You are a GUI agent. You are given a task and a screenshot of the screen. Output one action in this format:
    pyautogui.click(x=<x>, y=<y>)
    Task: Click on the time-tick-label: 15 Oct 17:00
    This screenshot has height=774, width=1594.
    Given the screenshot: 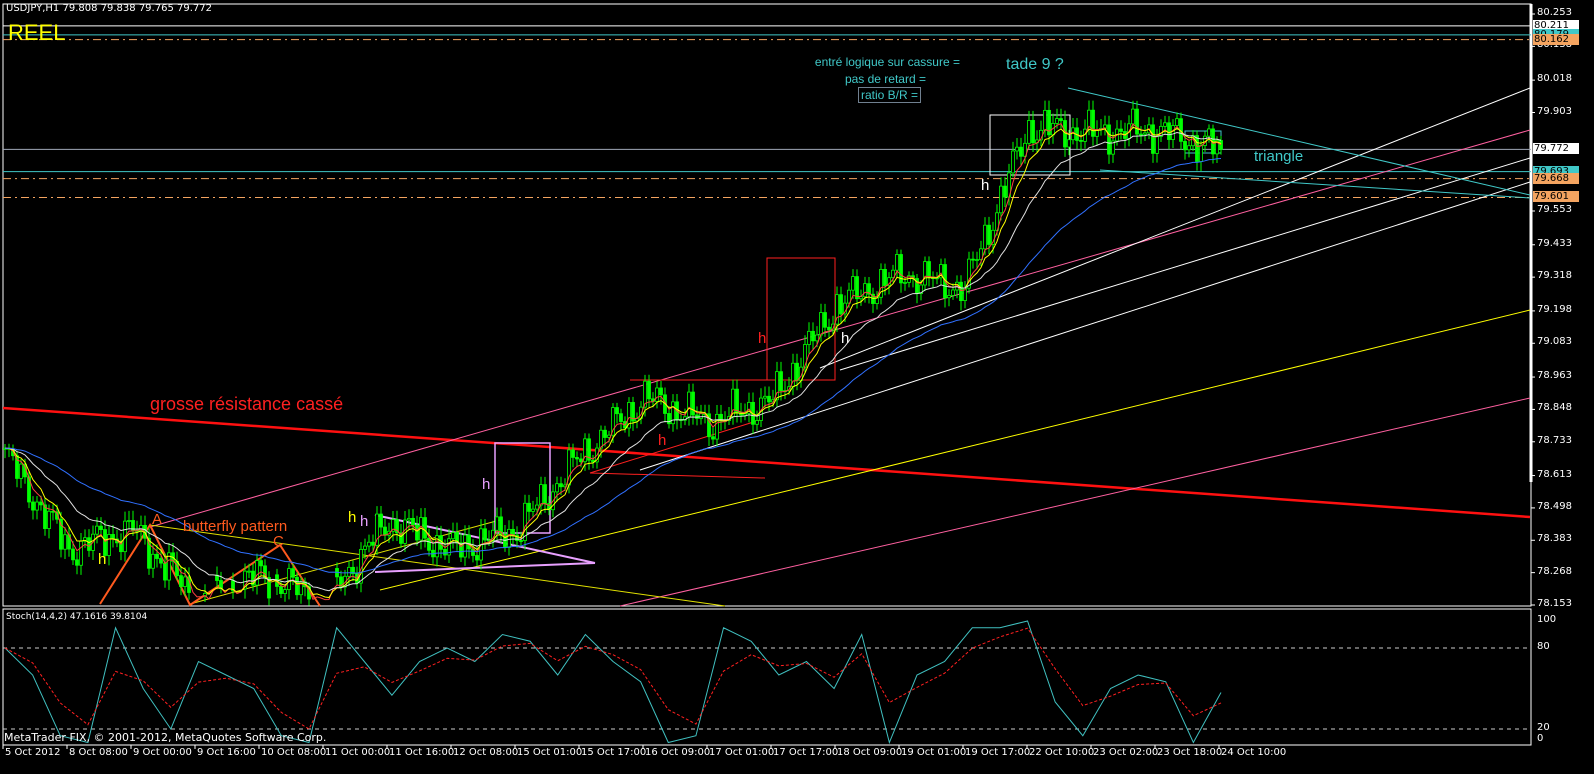 What is the action you would take?
    pyautogui.click(x=614, y=752)
    